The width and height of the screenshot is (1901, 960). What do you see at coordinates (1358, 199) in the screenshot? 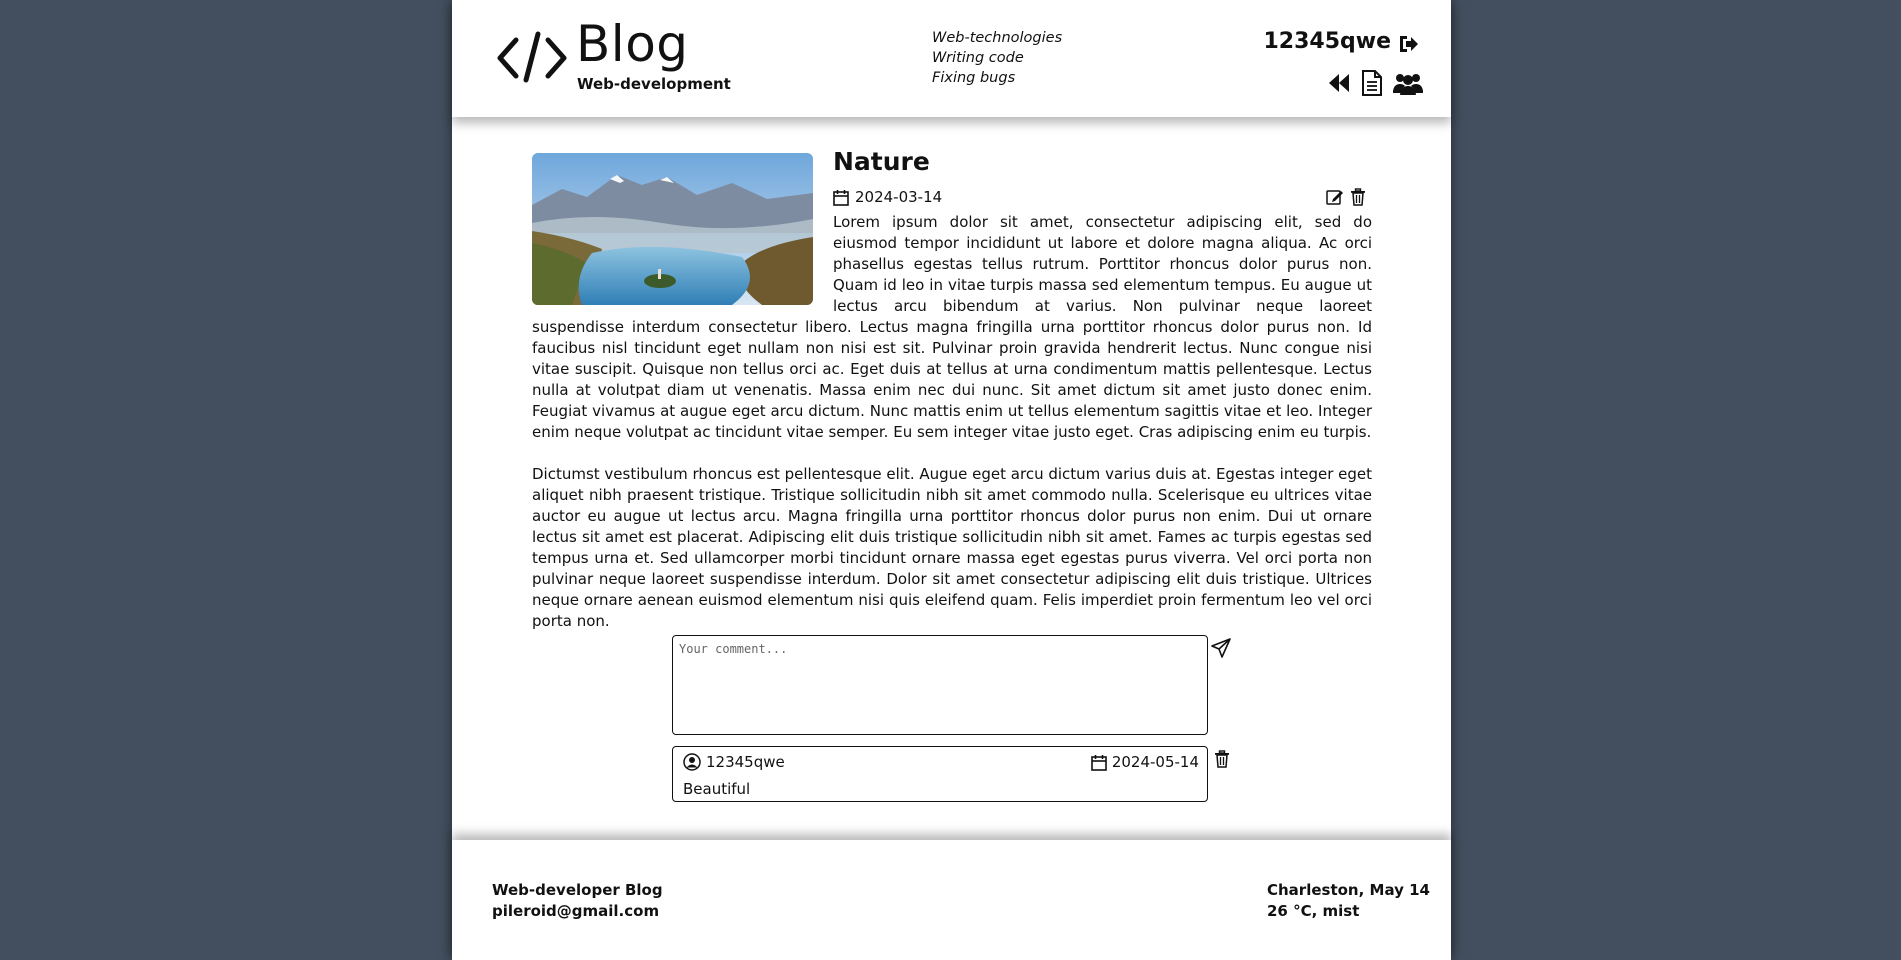
I see `delete-post-icon` at bounding box center [1358, 199].